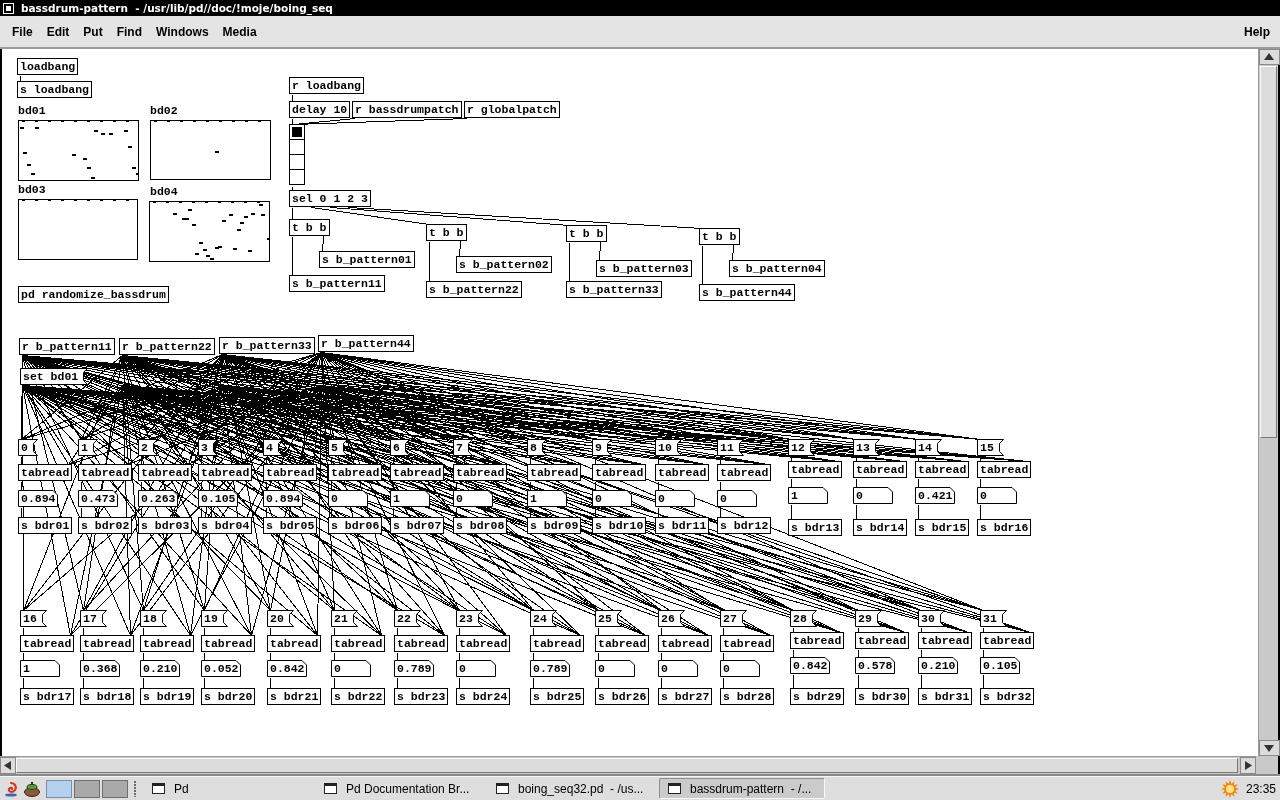  Describe the element at coordinates (935, 495) in the screenshot. I see `number-box: 0.421` at that location.